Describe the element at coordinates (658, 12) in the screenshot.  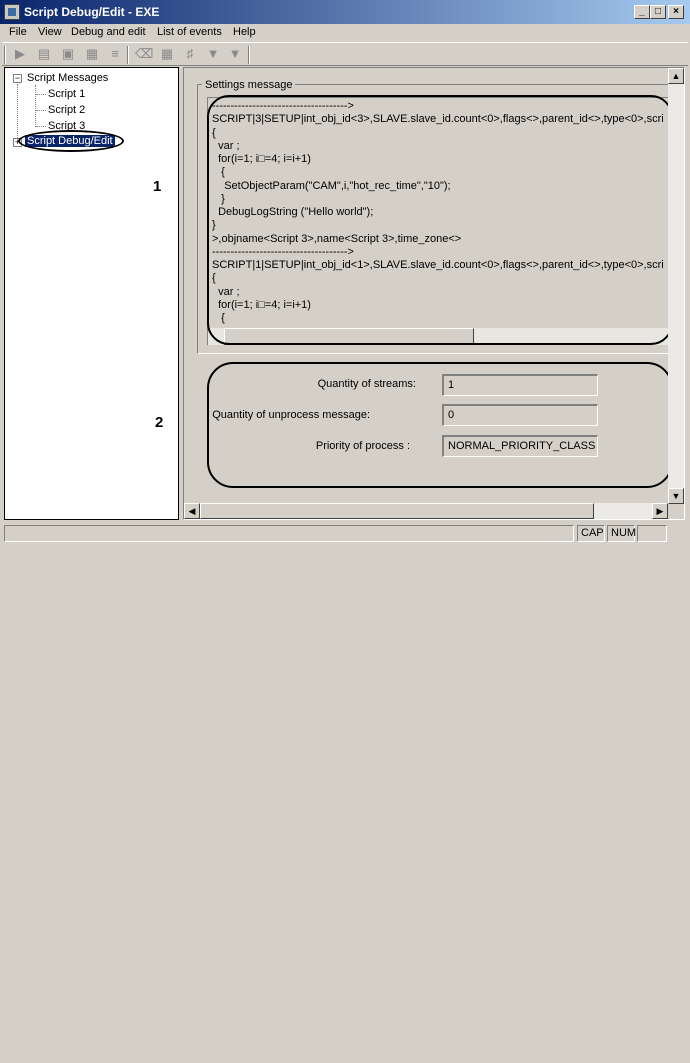
I see `maximize-button: □` at that location.